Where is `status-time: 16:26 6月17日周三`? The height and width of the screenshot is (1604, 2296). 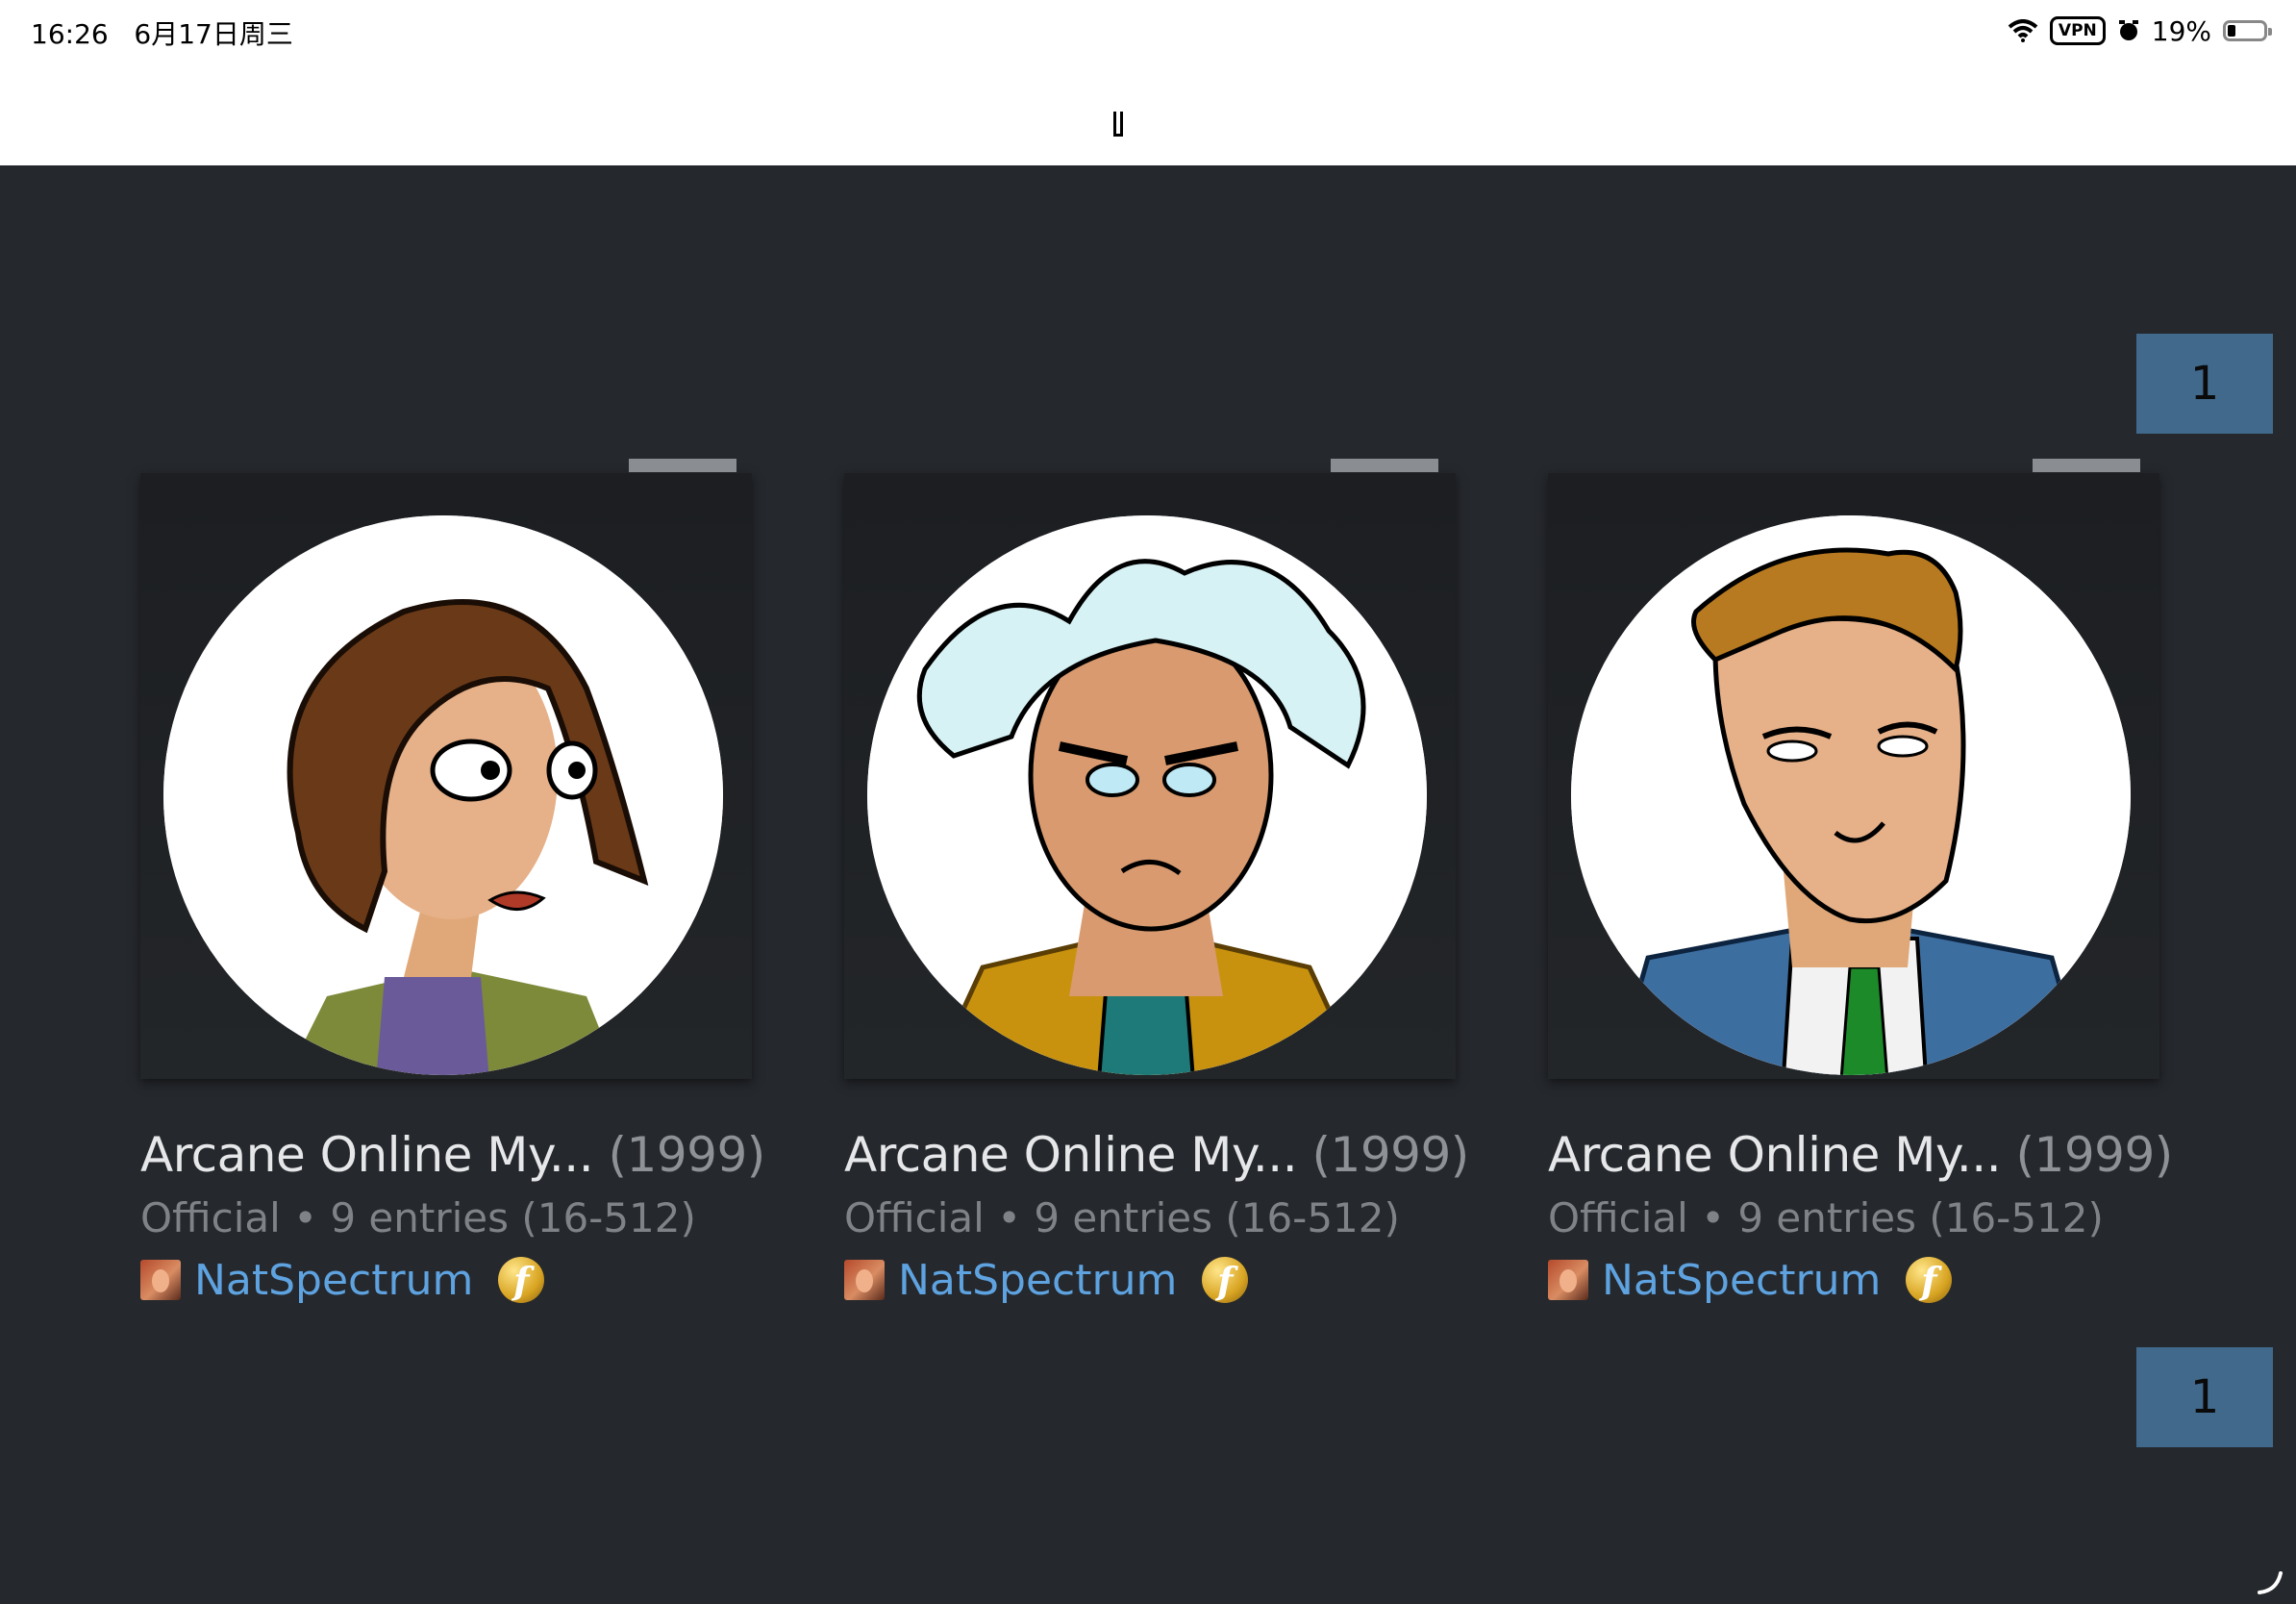
status-time: 16:26 6月17日周三 is located at coordinates (162, 34).